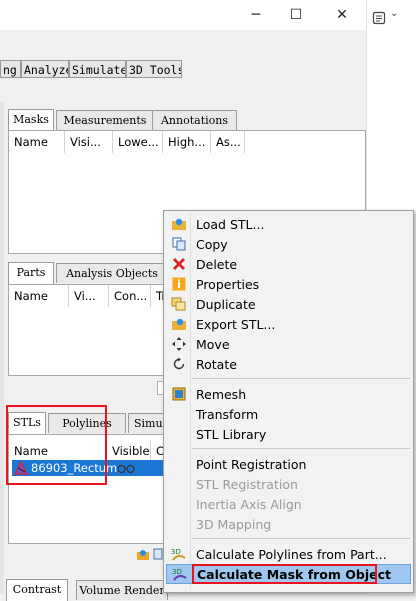 The width and height of the screenshot is (416, 601). I want to click on menu-item-3d-mapping: 3D Mapping, so click(288, 524).